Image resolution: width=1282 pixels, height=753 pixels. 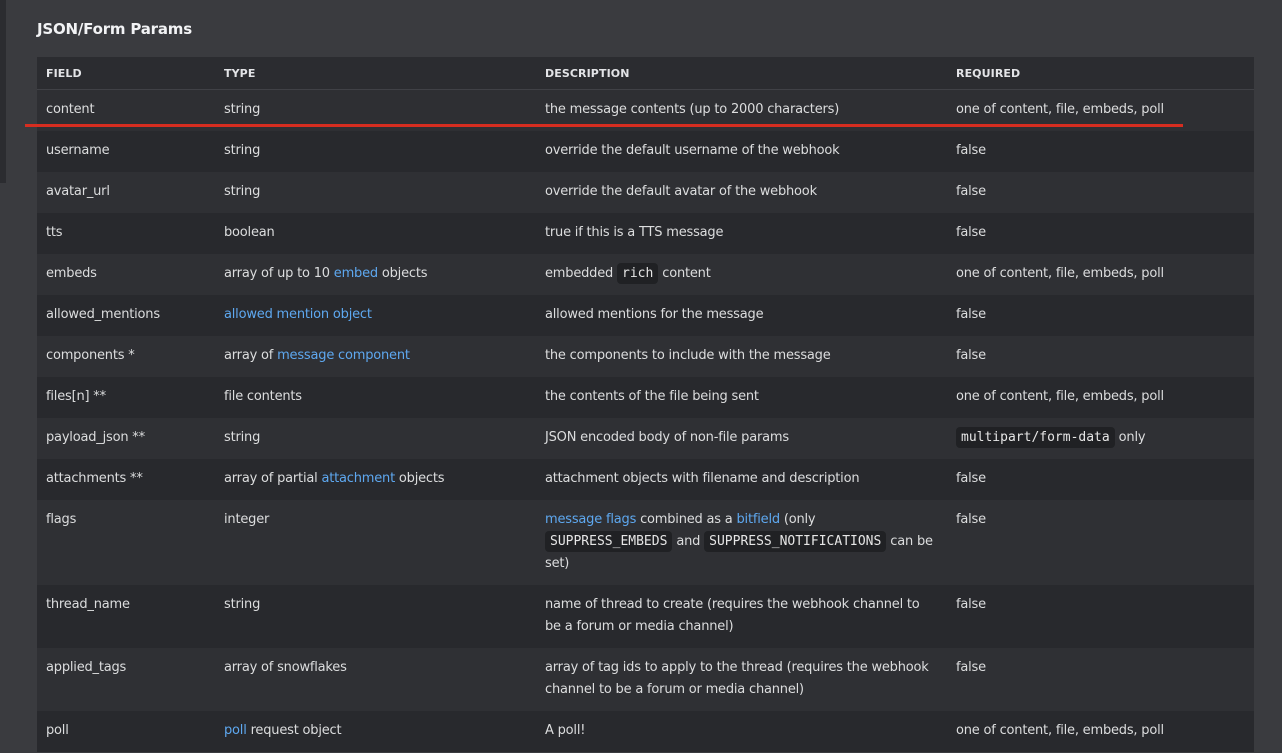 What do you see at coordinates (298, 314) in the screenshot?
I see `doc-link: allowed mention object` at bounding box center [298, 314].